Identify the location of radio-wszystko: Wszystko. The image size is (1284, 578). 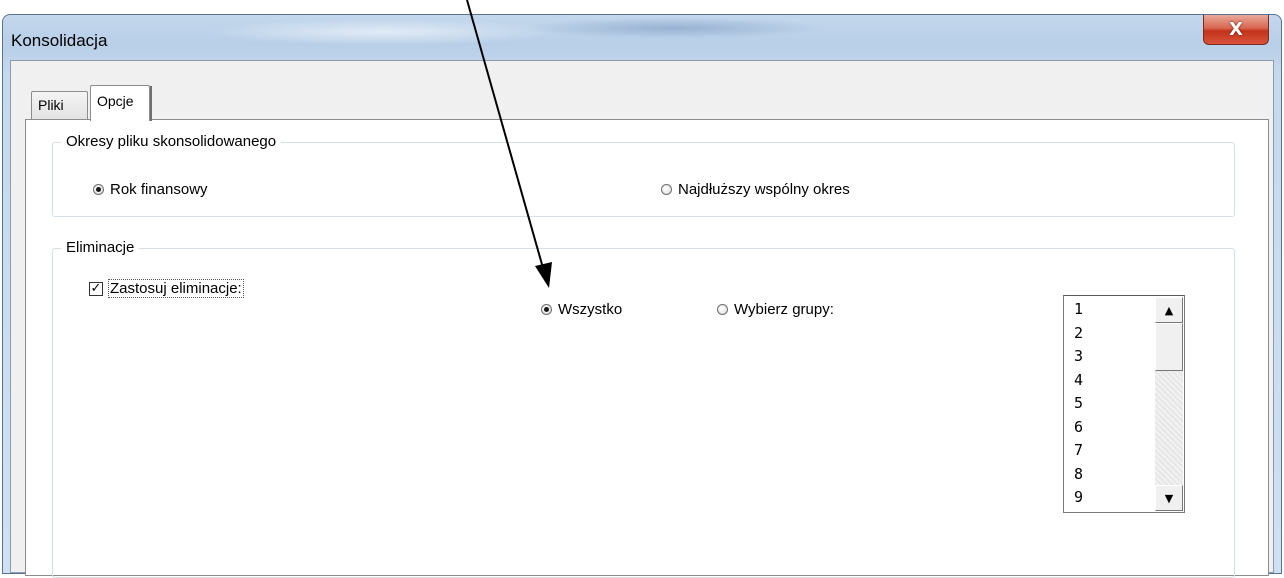
(581, 309).